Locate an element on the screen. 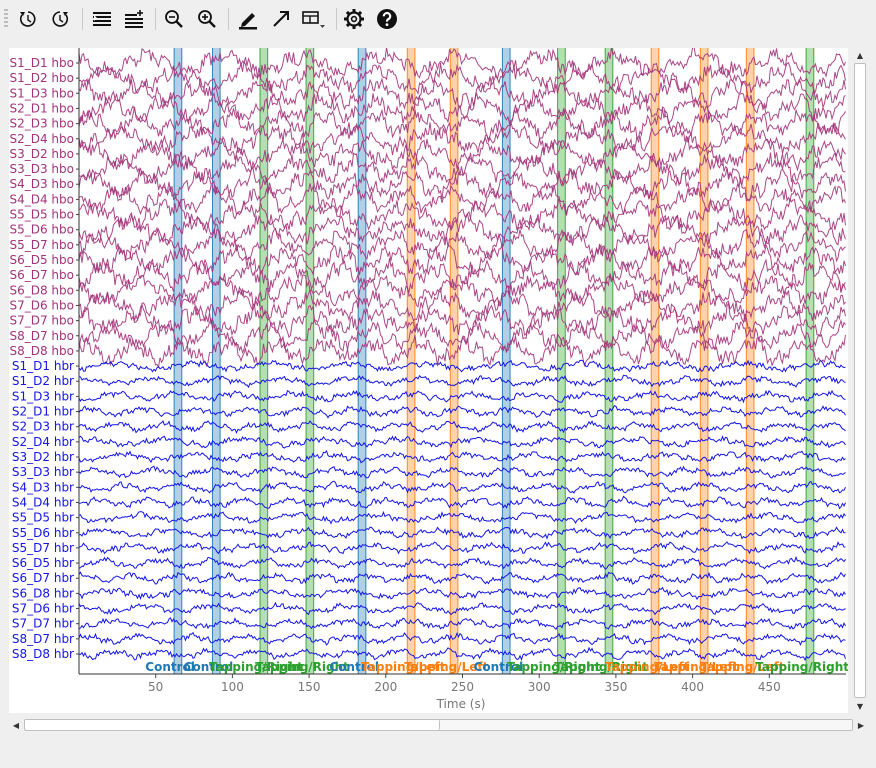 This screenshot has width=876, height=768. scroll-left-icon: ◀ is located at coordinates (16, 725).